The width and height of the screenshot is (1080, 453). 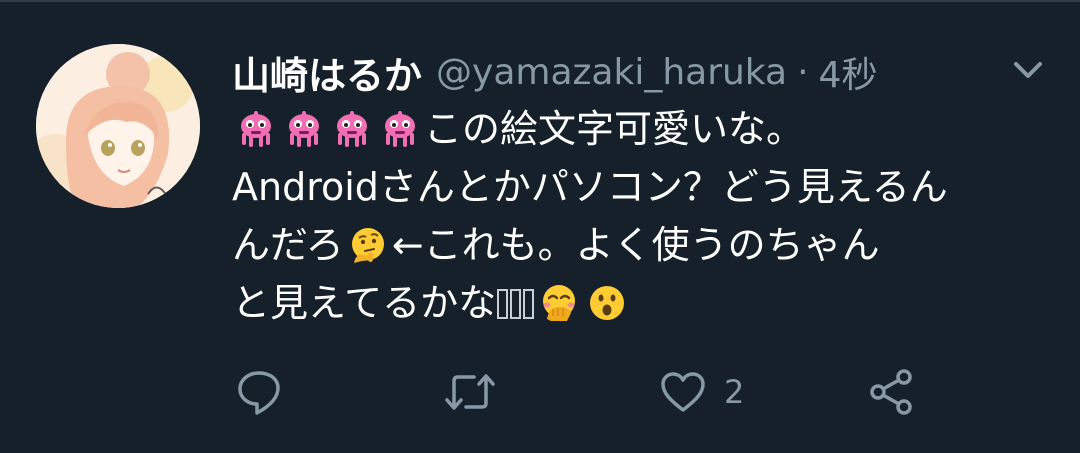 What do you see at coordinates (327, 72) in the screenshot?
I see `display-name: 山崎はるか` at bounding box center [327, 72].